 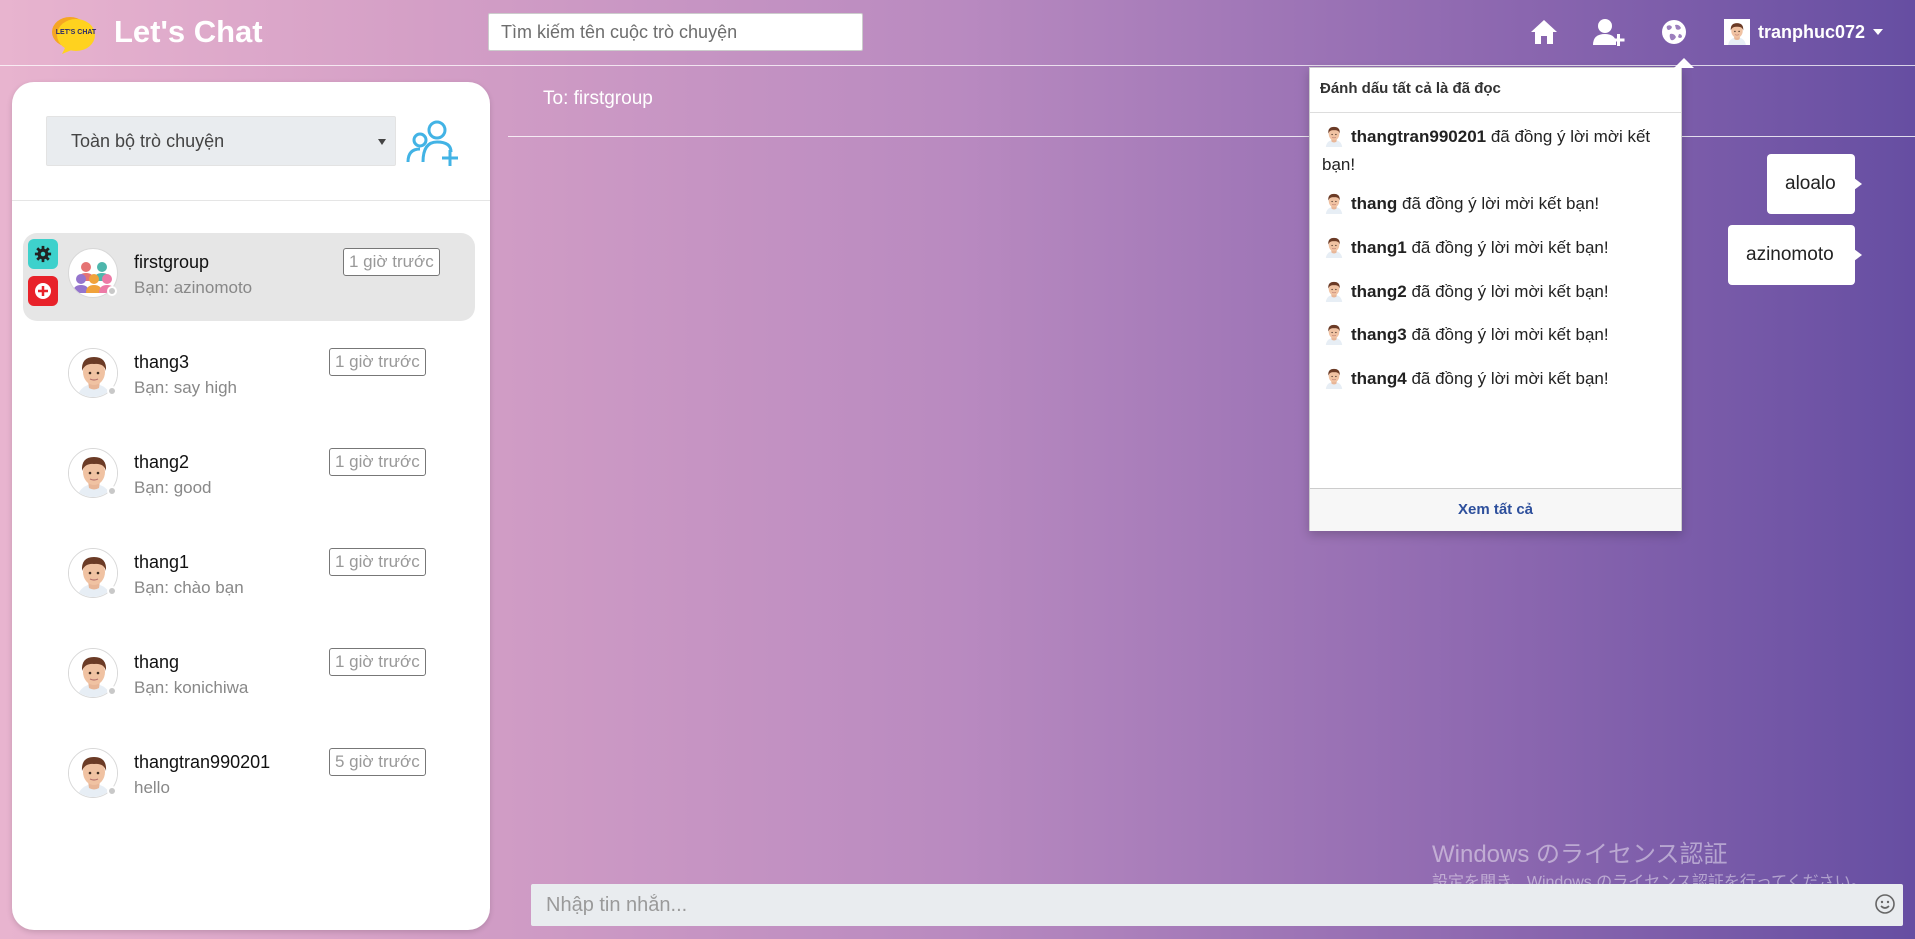 I want to click on conversation-time: 5 giờ trước, so click(x=377, y=762).